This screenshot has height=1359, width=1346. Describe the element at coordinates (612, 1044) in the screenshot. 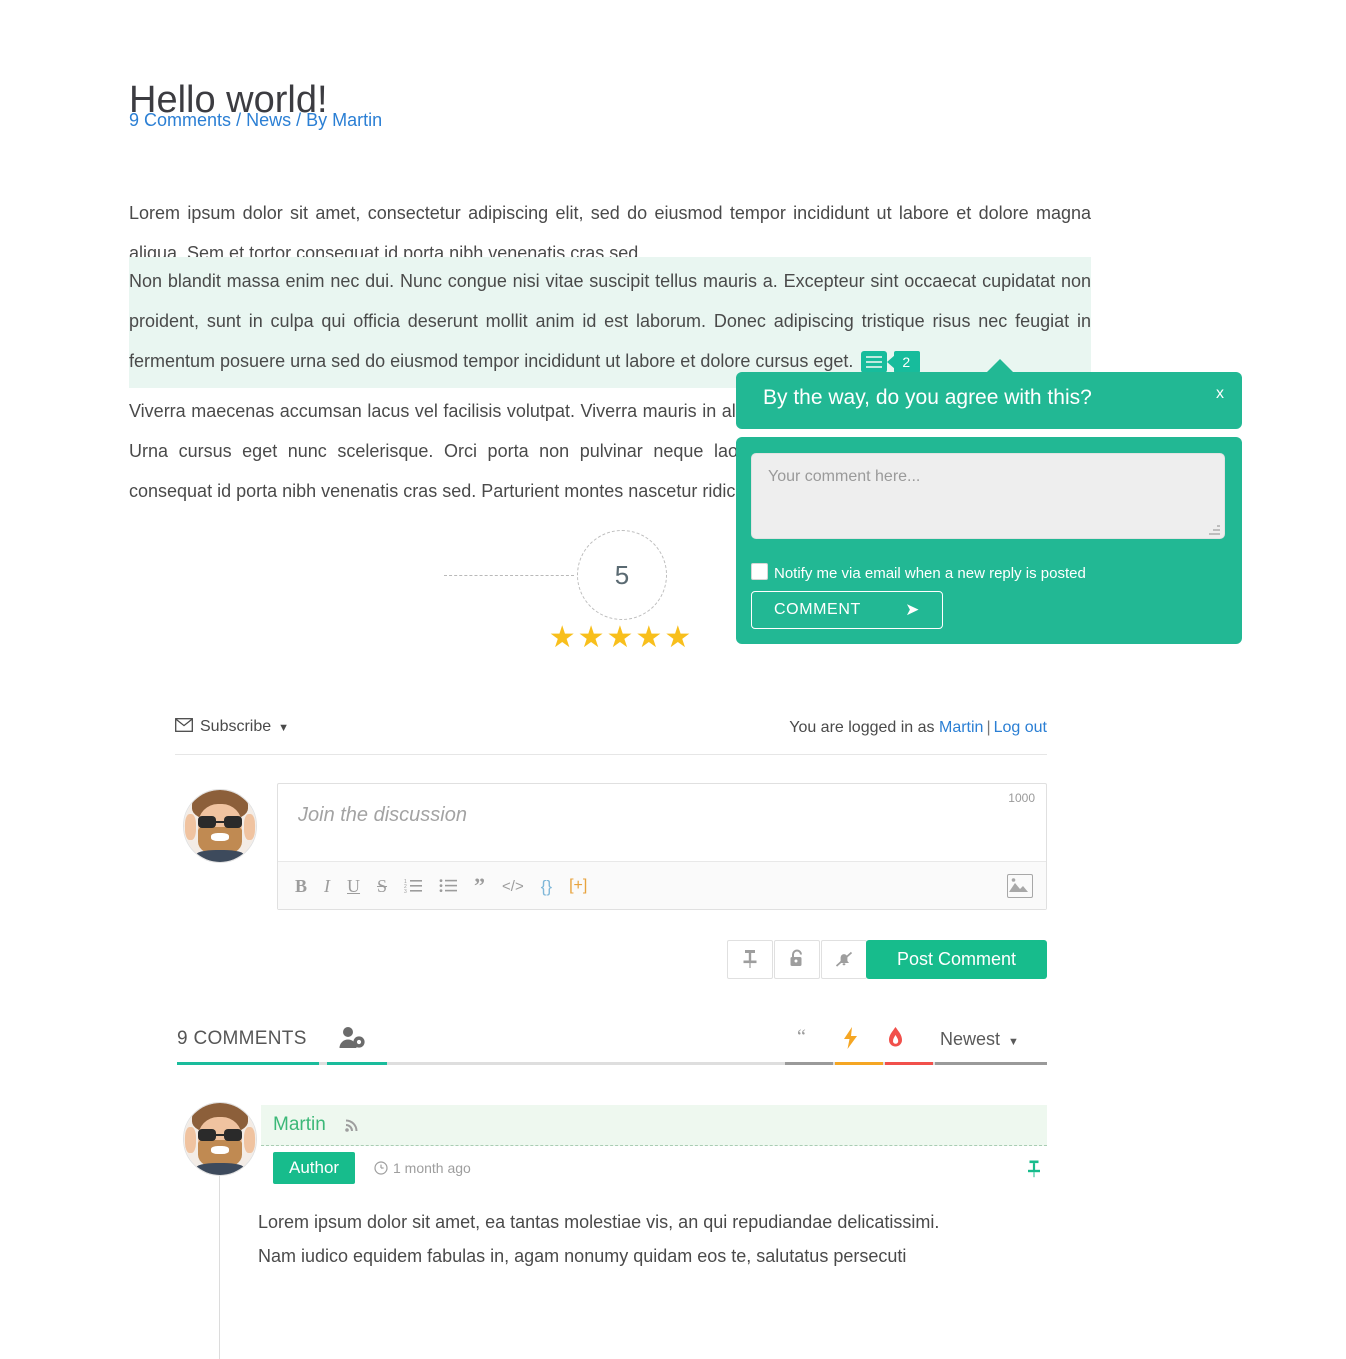

I see `comments-header: 9 COMMENTS “ Newest ▼` at that location.